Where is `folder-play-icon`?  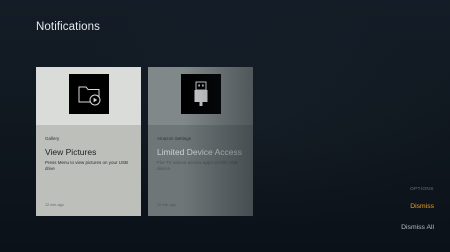
folder-play-icon is located at coordinates (89, 94).